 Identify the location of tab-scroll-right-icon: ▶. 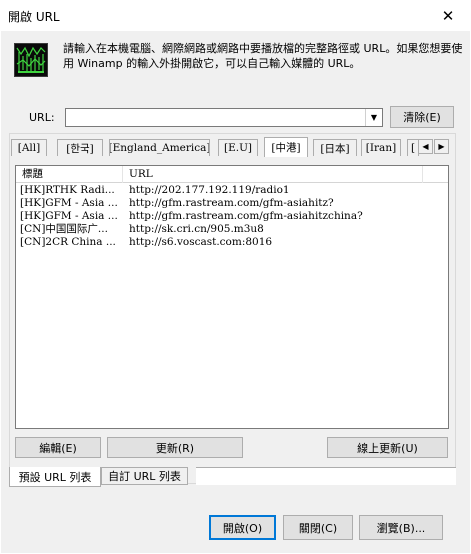
(441, 146).